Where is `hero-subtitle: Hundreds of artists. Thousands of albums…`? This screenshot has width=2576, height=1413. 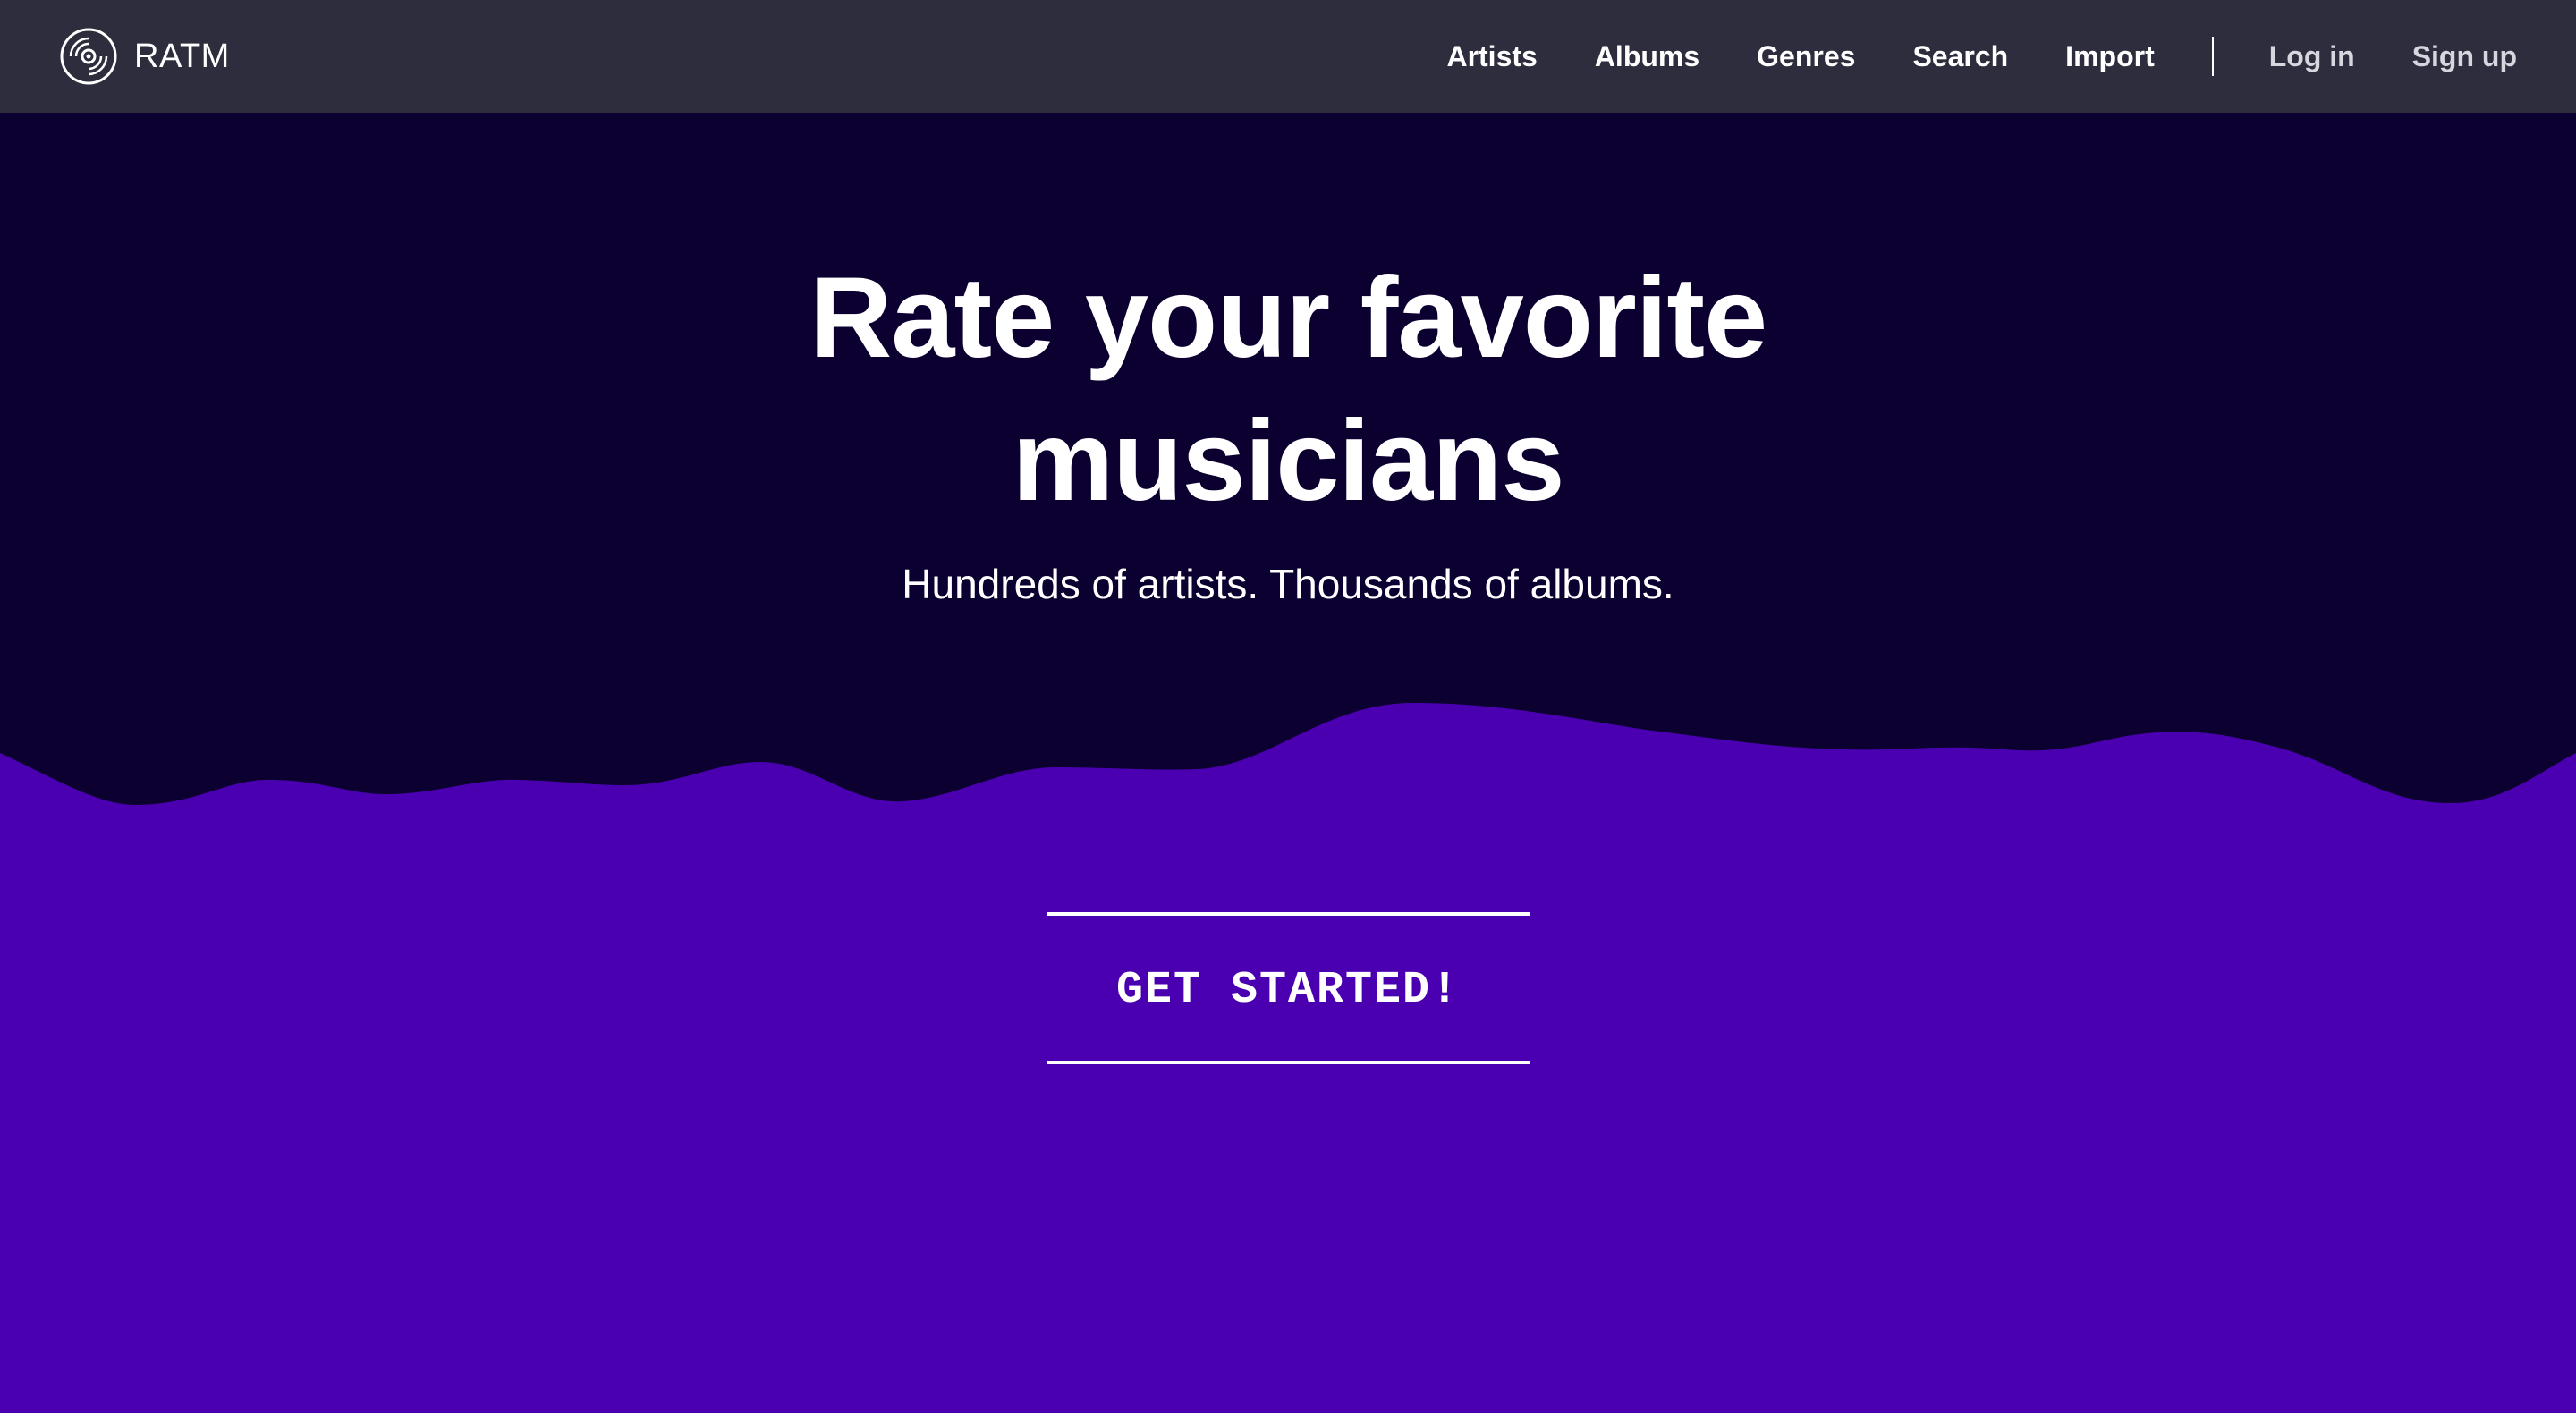
hero-subtitle: Hundreds of artists. Thousands of albums… is located at coordinates (1288, 584).